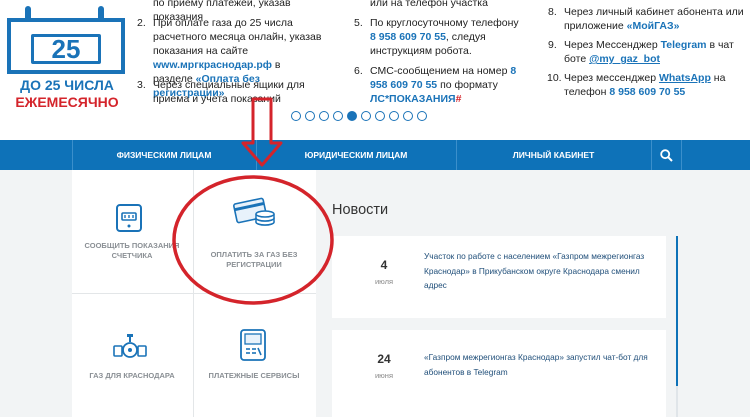 The width and height of the screenshot is (750, 417). I want to click on nav-legal-entities: ЮРИДИЧЕСКИМ ЛИЦАМ, so click(356, 155).